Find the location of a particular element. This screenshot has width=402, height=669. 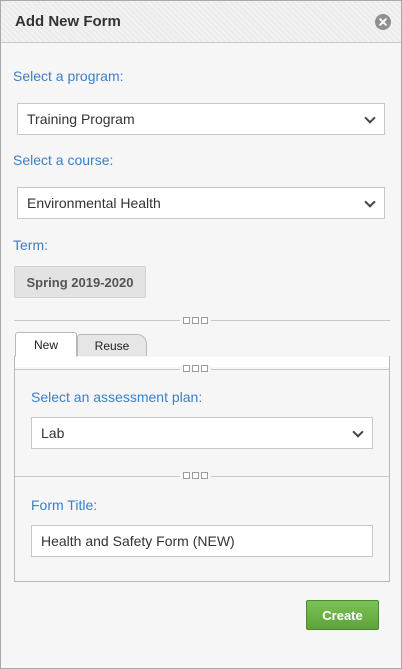

tab-new-label: New is located at coordinates (45, 344).